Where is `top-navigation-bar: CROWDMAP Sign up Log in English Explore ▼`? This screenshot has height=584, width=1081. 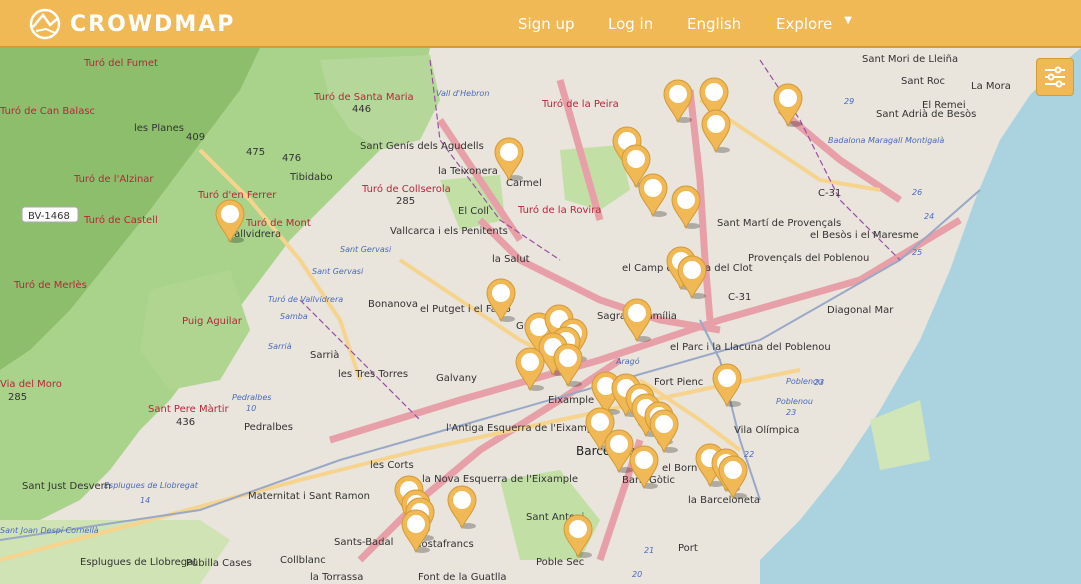
top-navigation-bar: CROWDMAP Sign up Log in English Explore ▼ is located at coordinates (540, 24).